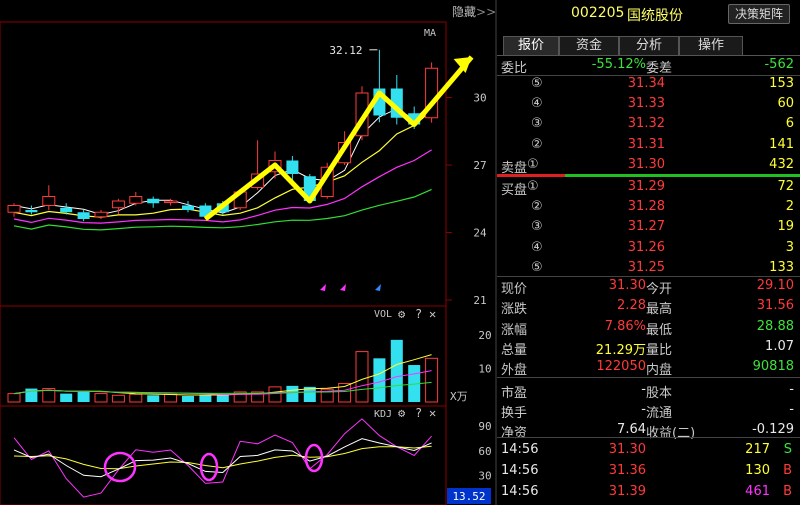 This screenshot has height=505, width=800. Describe the element at coordinates (646, 83) in the screenshot. I see `asks-price-1: 31.34` at that location.